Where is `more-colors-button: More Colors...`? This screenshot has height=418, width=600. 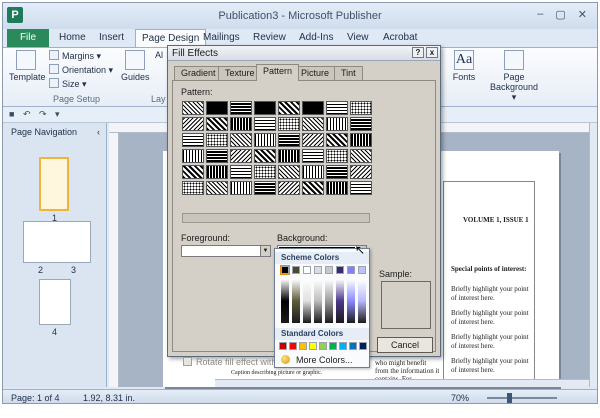 more-colors-button: More Colors... is located at coordinates (317, 360).